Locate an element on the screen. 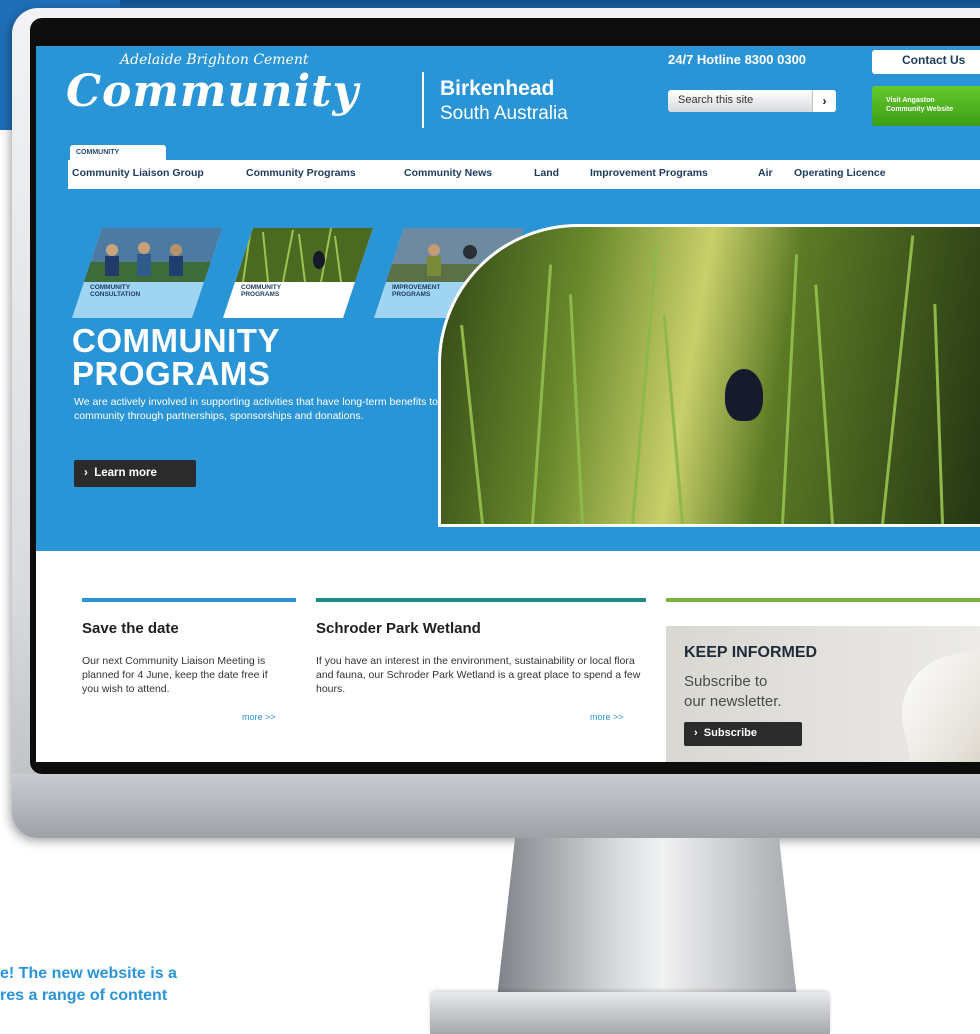  wetland-more-link: more >> is located at coordinates (607, 717).